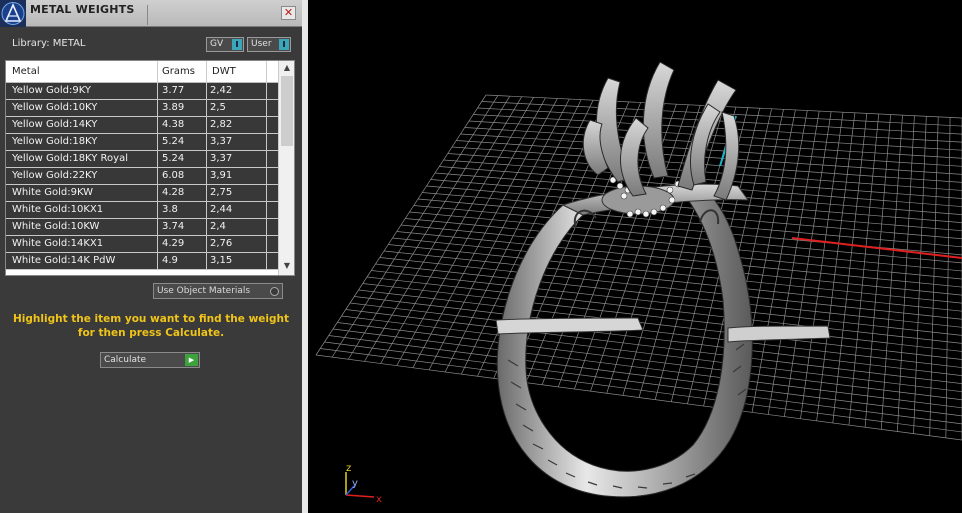 This screenshot has height=513, width=962. Describe the element at coordinates (151, 333) in the screenshot. I see `instructions-line-2: for then press Calculate.` at that location.